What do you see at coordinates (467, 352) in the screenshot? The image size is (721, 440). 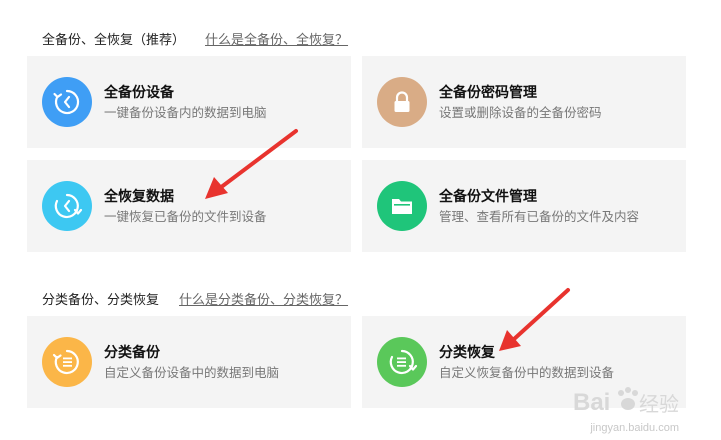 I see `card-title: 分类恢复` at bounding box center [467, 352].